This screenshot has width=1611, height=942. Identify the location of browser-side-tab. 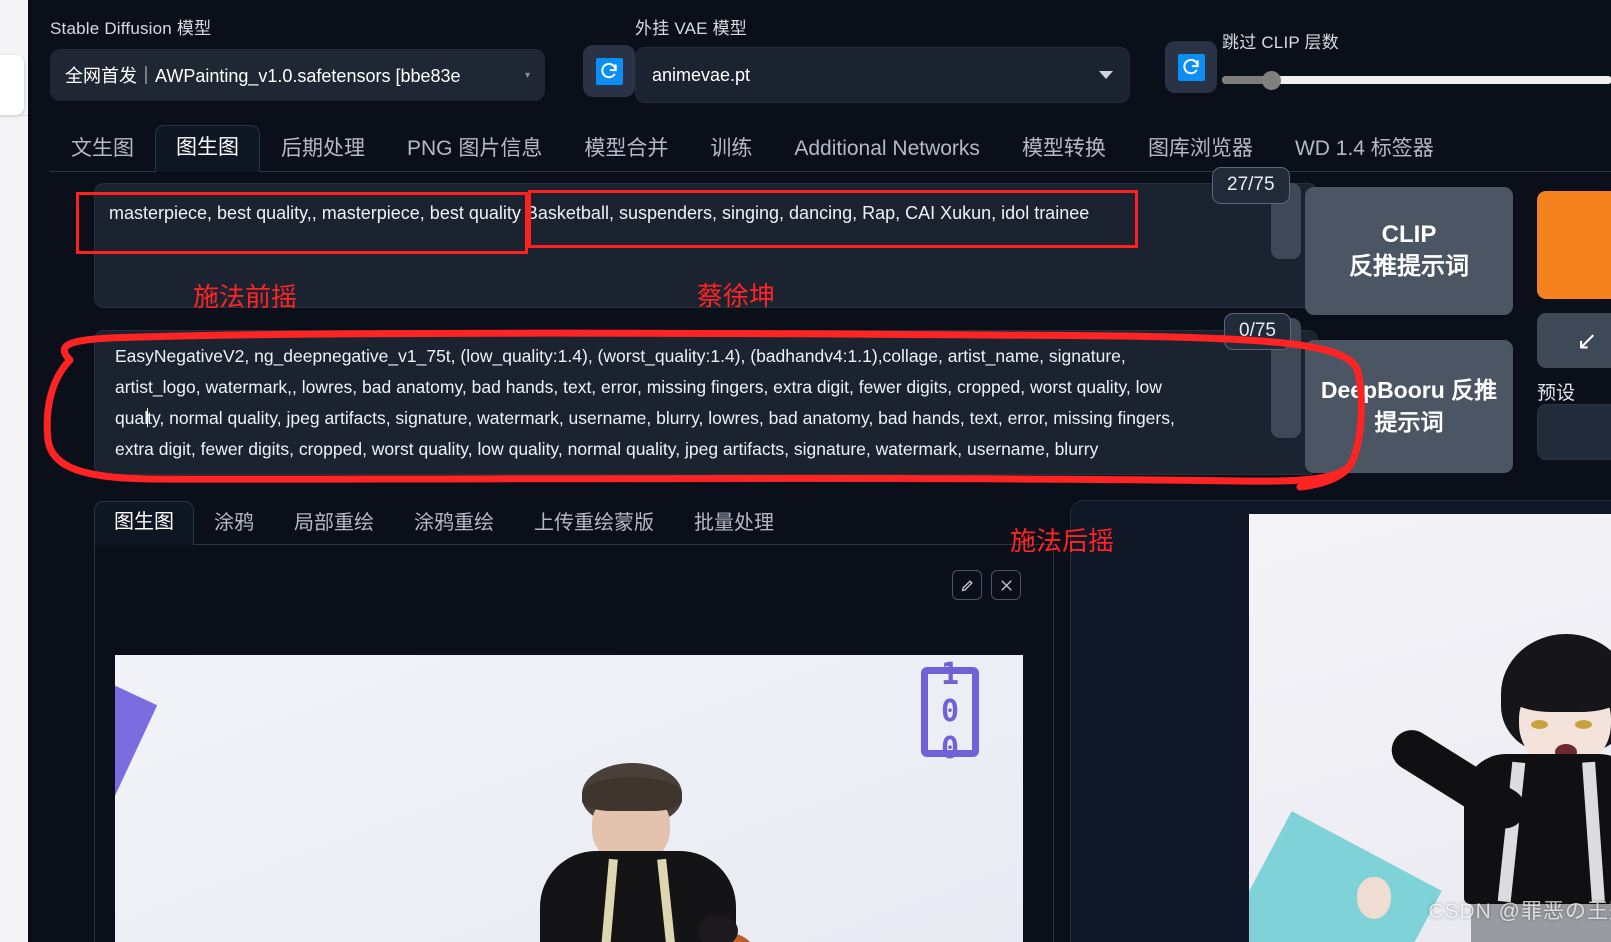
(12, 85).